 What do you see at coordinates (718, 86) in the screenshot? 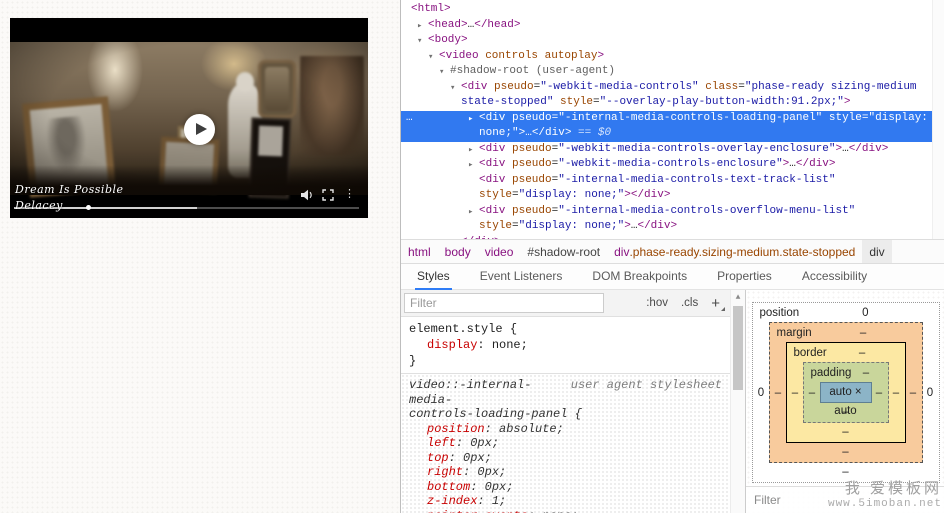
I see `code-token: class` at bounding box center [718, 86].